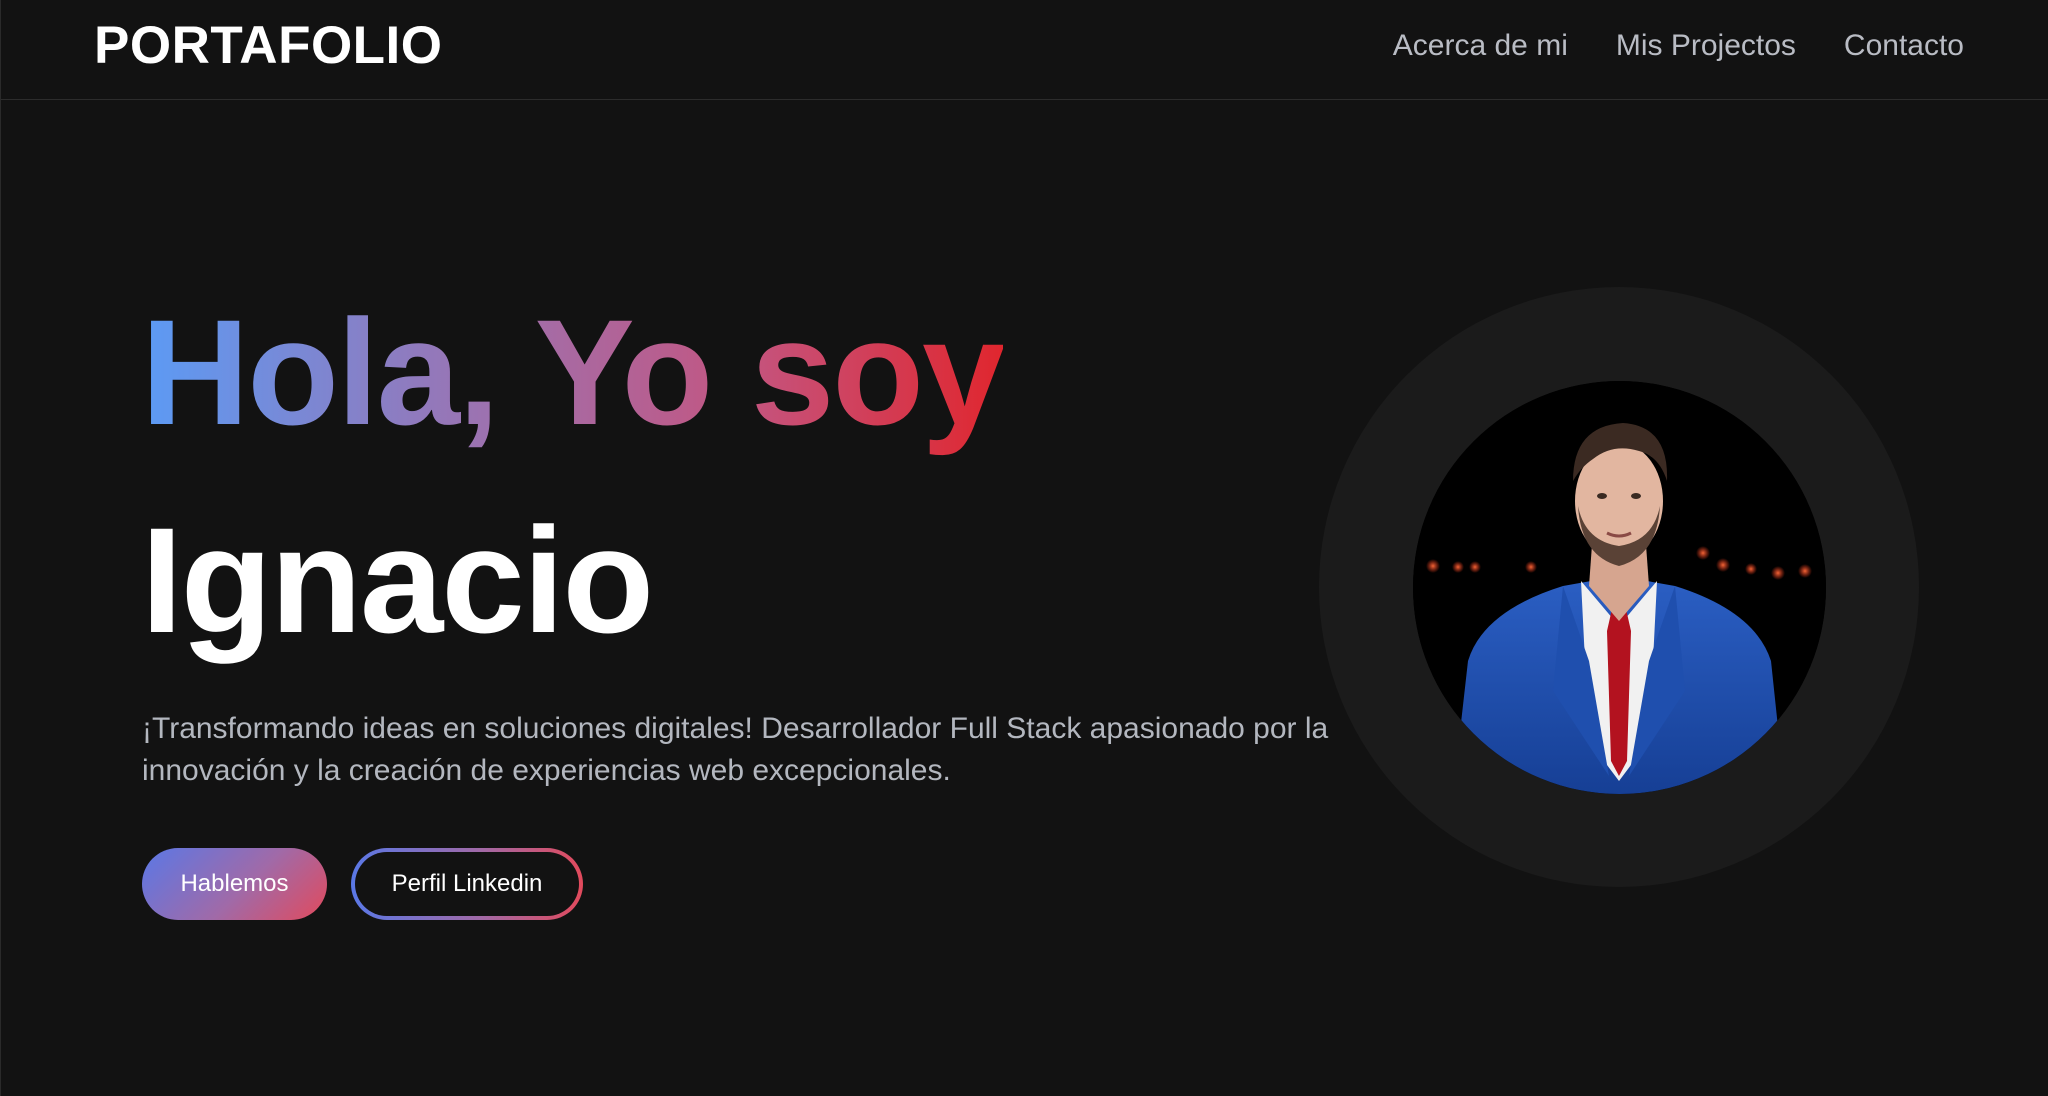  What do you see at coordinates (1480, 46) in the screenshot?
I see `nav-link-acerca: Acerca de mi` at bounding box center [1480, 46].